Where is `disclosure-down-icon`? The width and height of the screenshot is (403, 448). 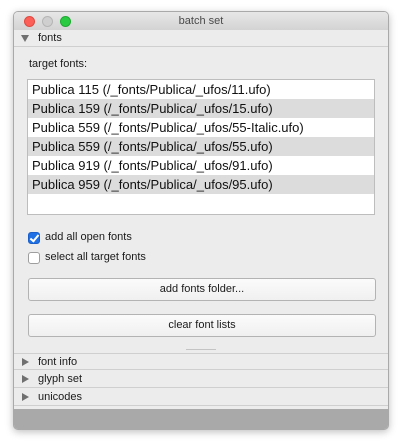
disclosure-down-icon is located at coordinates (25, 38).